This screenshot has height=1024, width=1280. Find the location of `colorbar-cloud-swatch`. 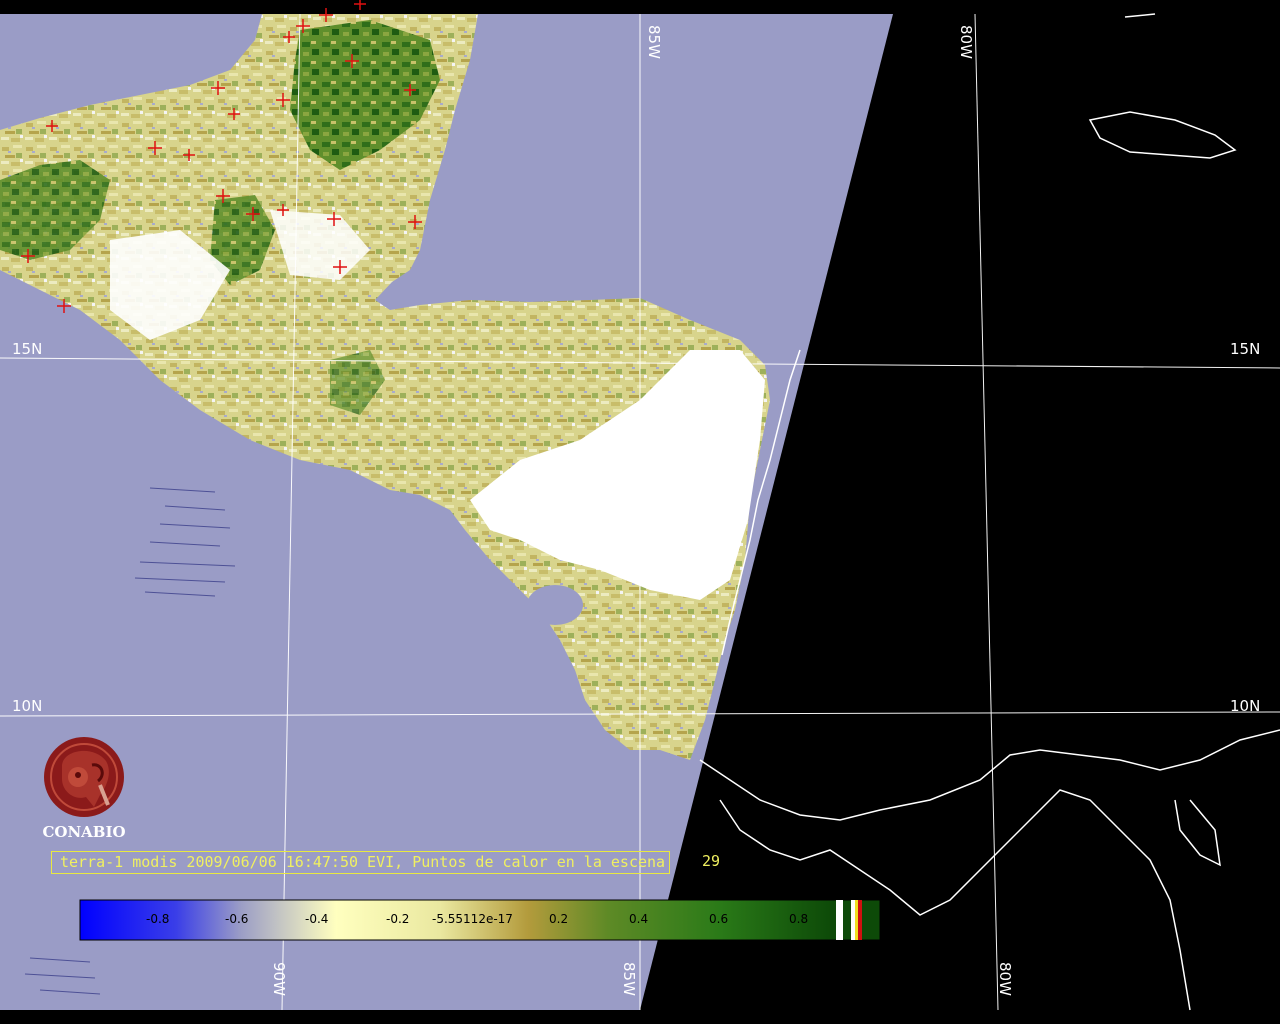

colorbar-cloud-swatch is located at coordinates (839, 920).